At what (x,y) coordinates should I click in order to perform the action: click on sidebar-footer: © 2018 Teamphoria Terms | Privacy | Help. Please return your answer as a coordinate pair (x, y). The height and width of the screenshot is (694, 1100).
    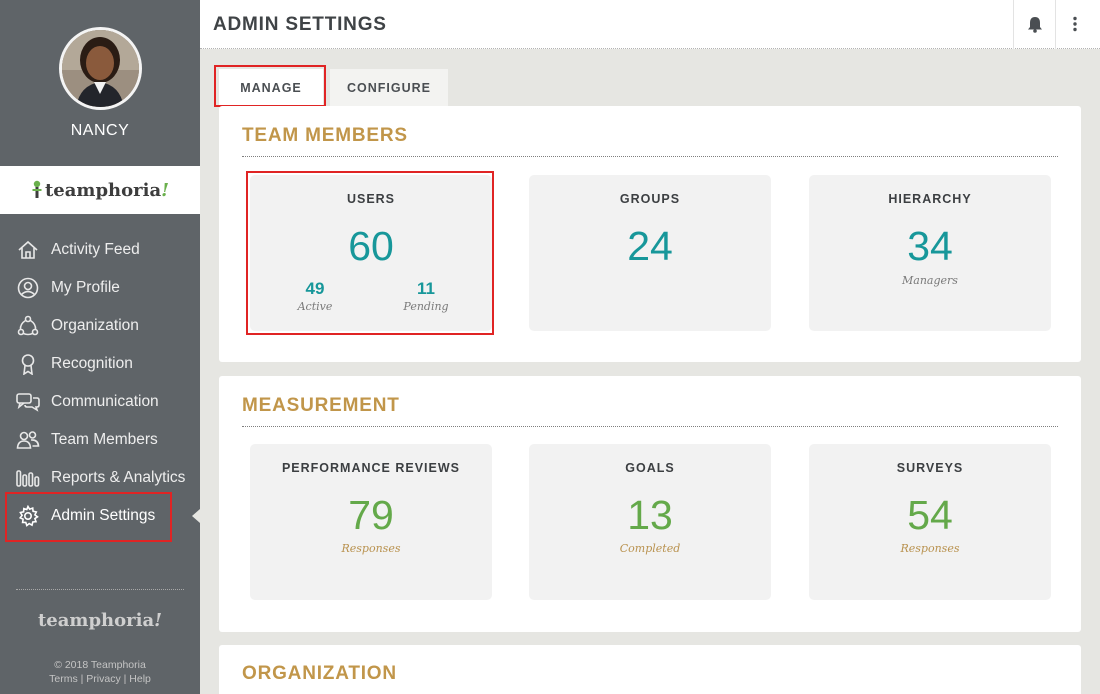
    Looking at the image, I should click on (100, 672).